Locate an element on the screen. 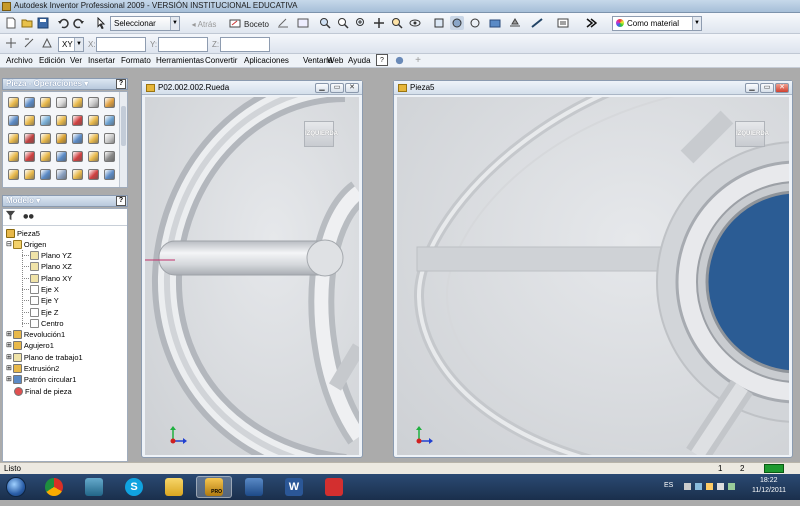  tree-item-feature: ⊞ Agujero1 is located at coordinates (30, 345).